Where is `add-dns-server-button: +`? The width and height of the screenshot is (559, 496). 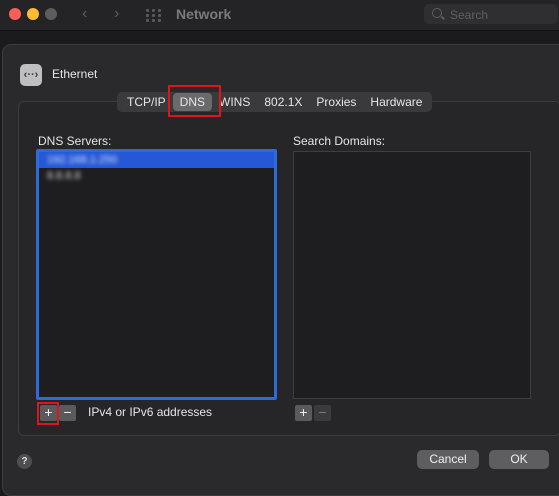
add-dns-server-button: + is located at coordinates (48, 413).